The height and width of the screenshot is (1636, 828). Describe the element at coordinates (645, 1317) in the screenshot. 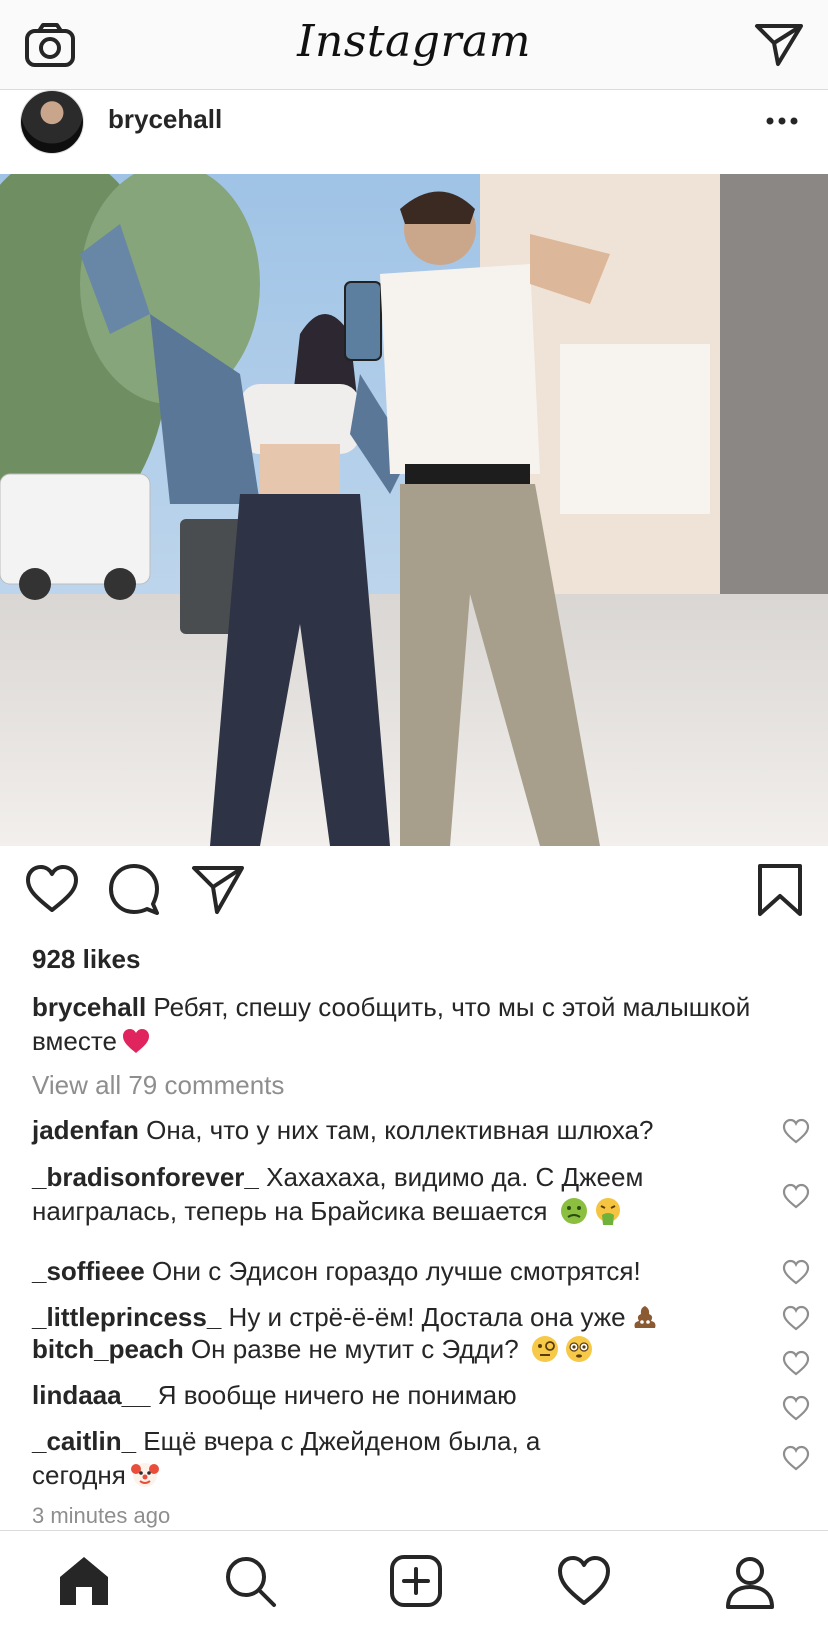

I see `poo-icon` at that location.